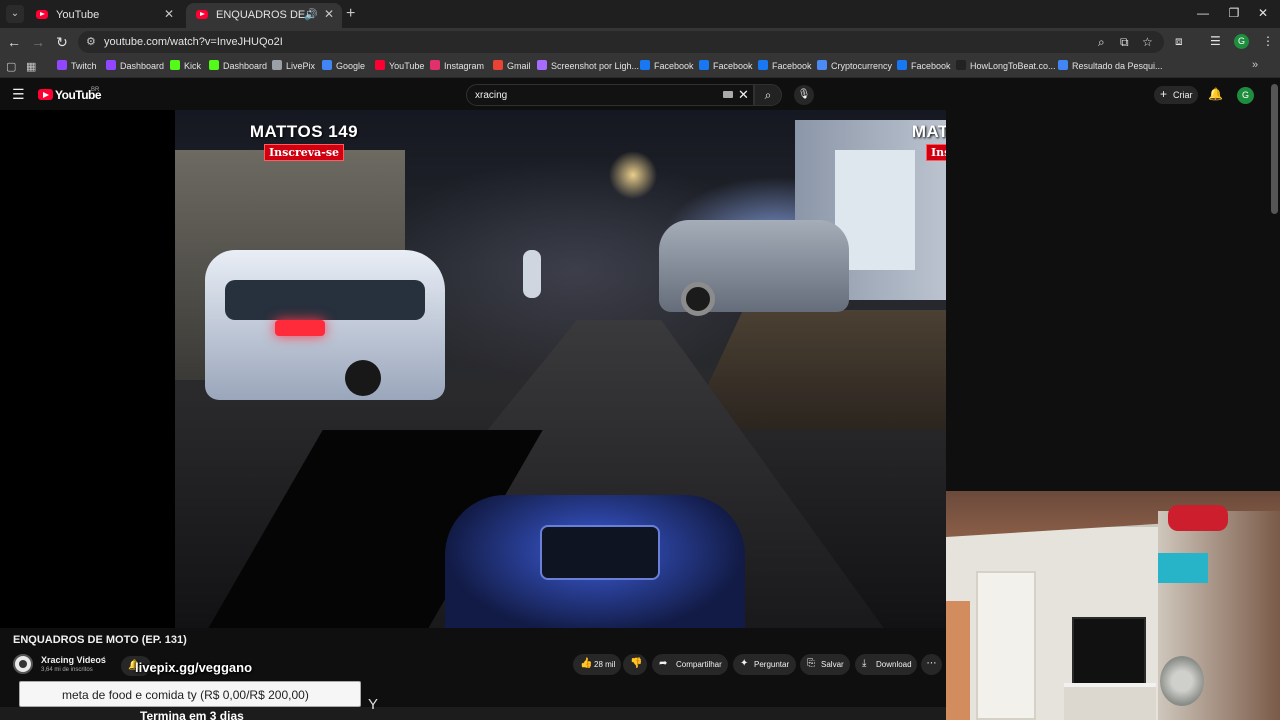 The image size is (1280, 720). What do you see at coordinates (311, 14) in the screenshot?
I see `speaker-icon: 🔊` at bounding box center [311, 14].